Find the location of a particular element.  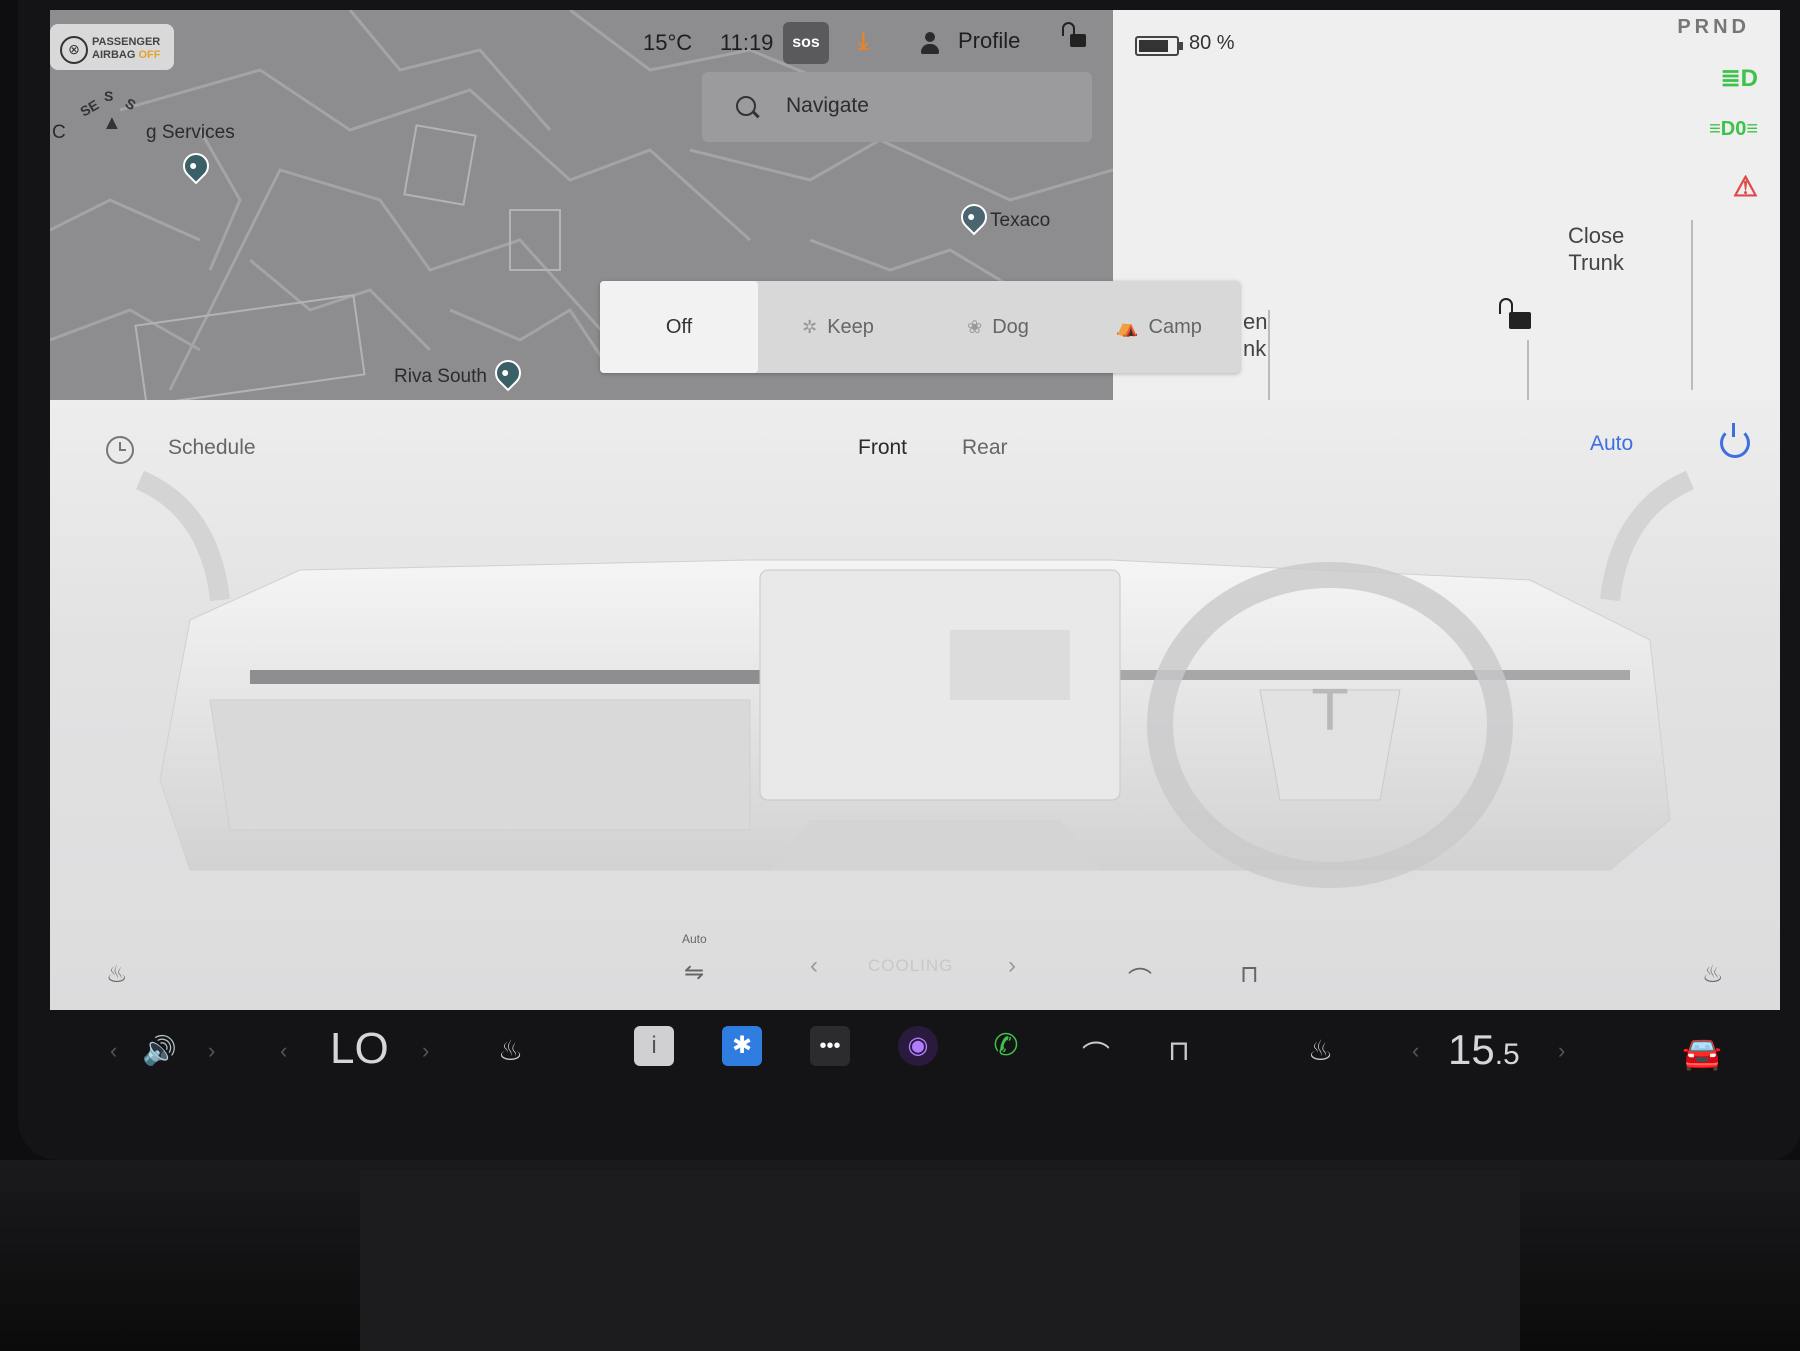

bluetooth-icon: ✱ is located at coordinates (742, 1046).